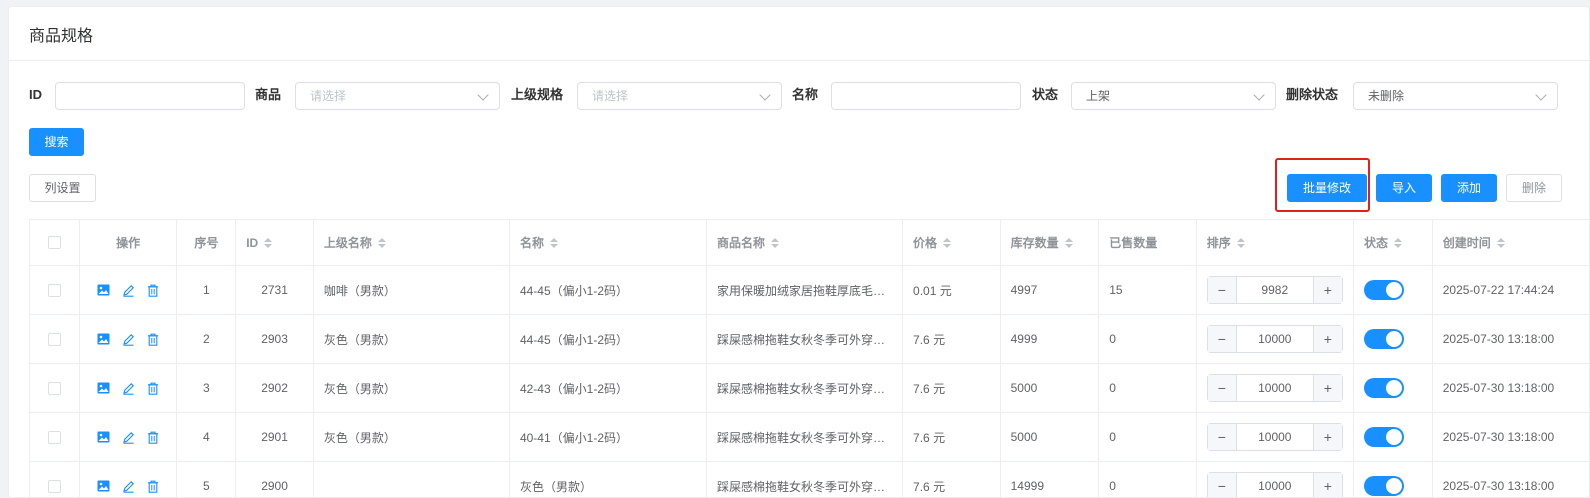 The width and height of the screenshot is (1590, 498). What do you see at coordinates (411, 243) in the screenshot?
I see `header-parent-name: 上级名称` at bounding box center [411, 243].